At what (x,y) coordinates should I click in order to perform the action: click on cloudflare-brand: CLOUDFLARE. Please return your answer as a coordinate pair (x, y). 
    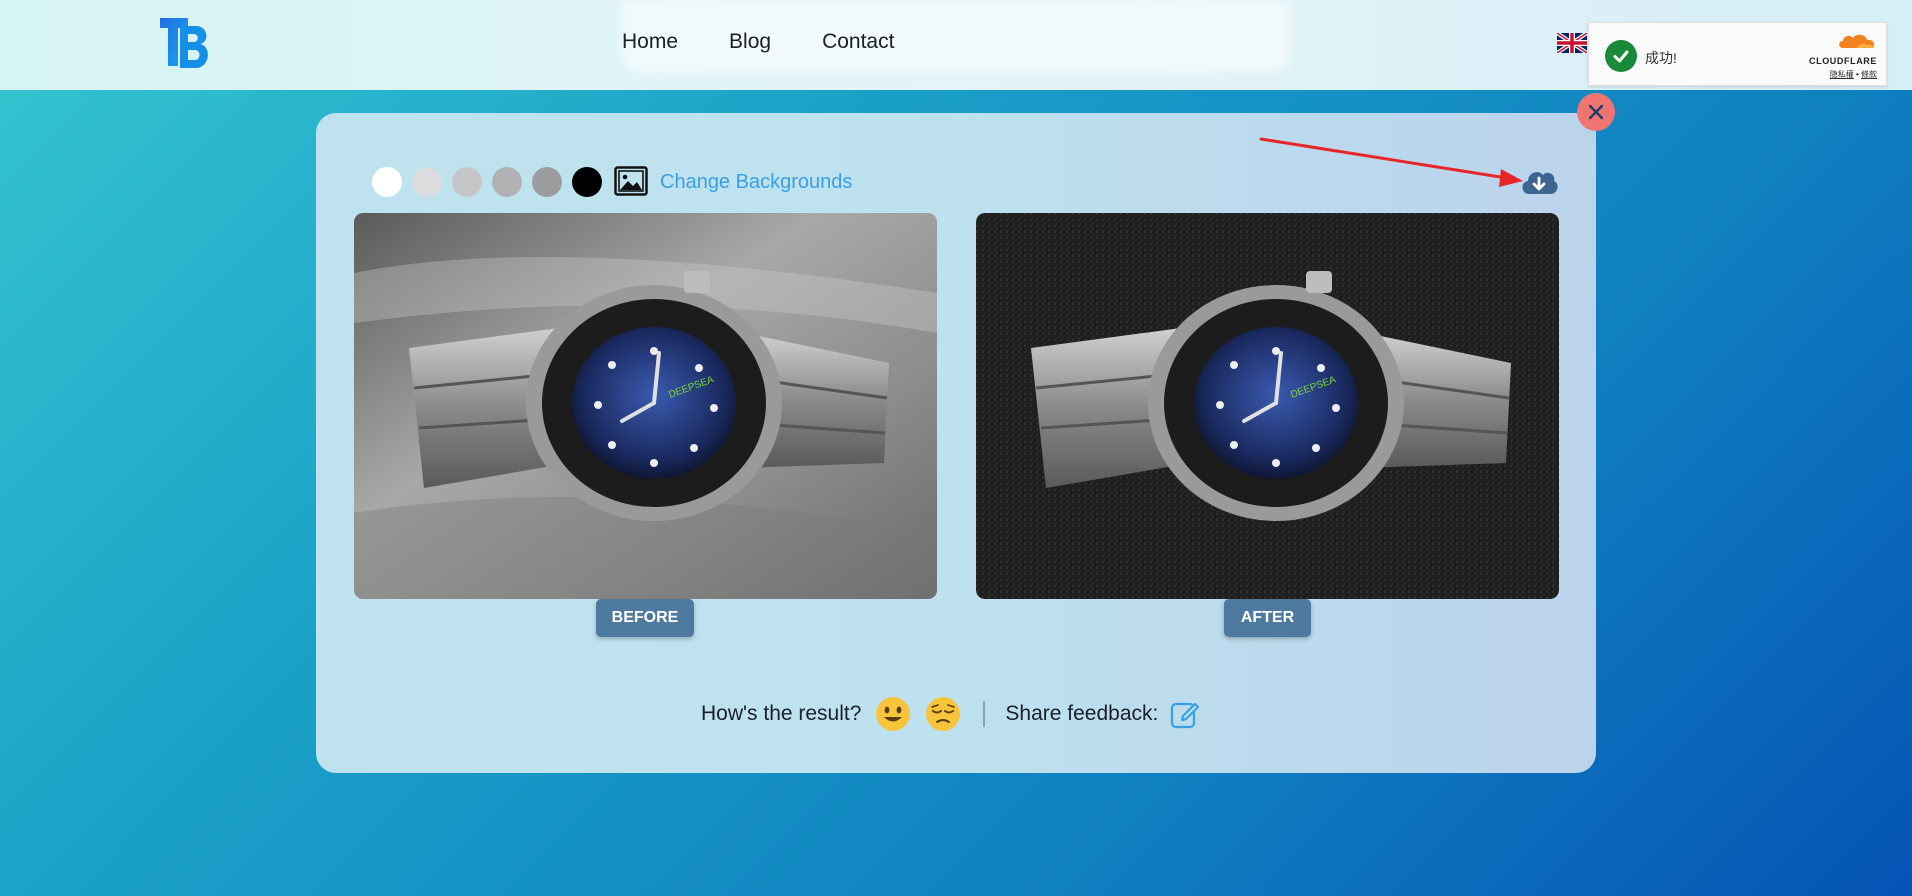
    Looking at the image, I should click on (1843, 61).